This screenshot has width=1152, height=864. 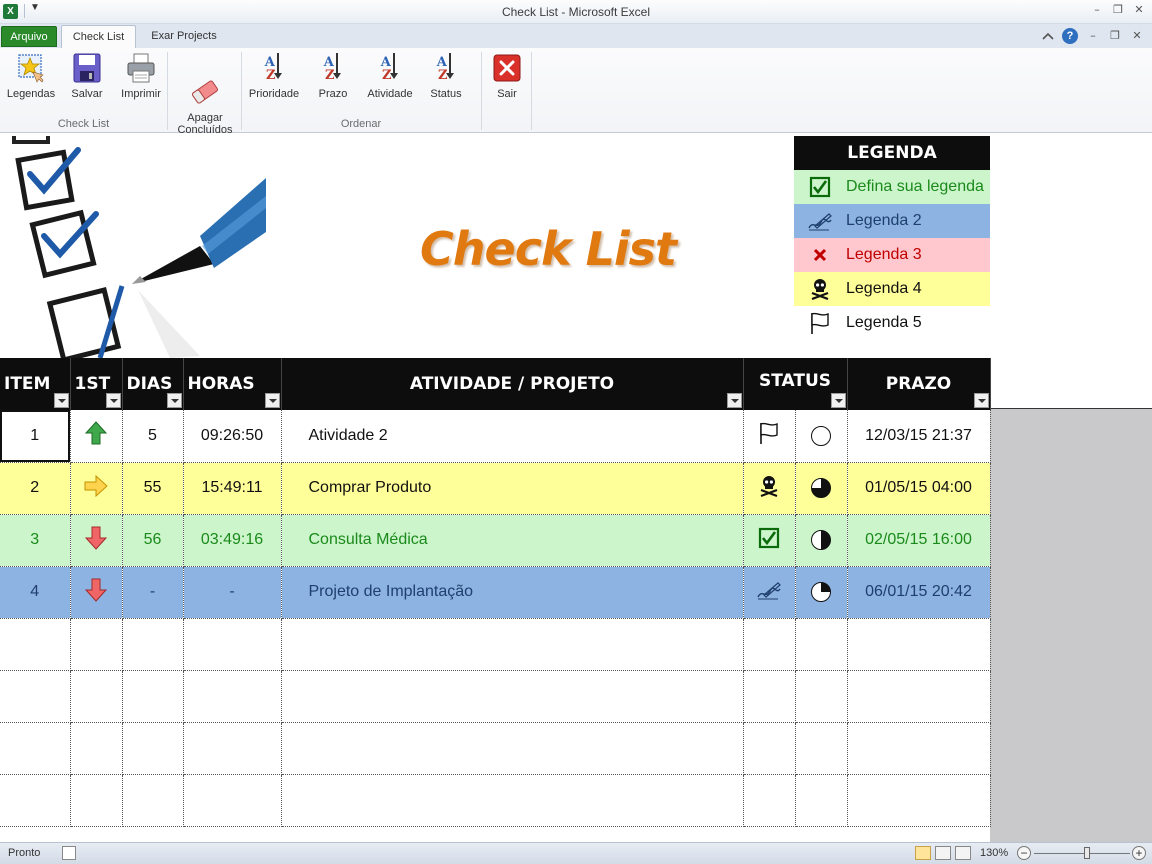 What do you see at coordinates (153, 540) in the screenshot?
I see `cell-dias: 56` at bounding box center [153, 540].